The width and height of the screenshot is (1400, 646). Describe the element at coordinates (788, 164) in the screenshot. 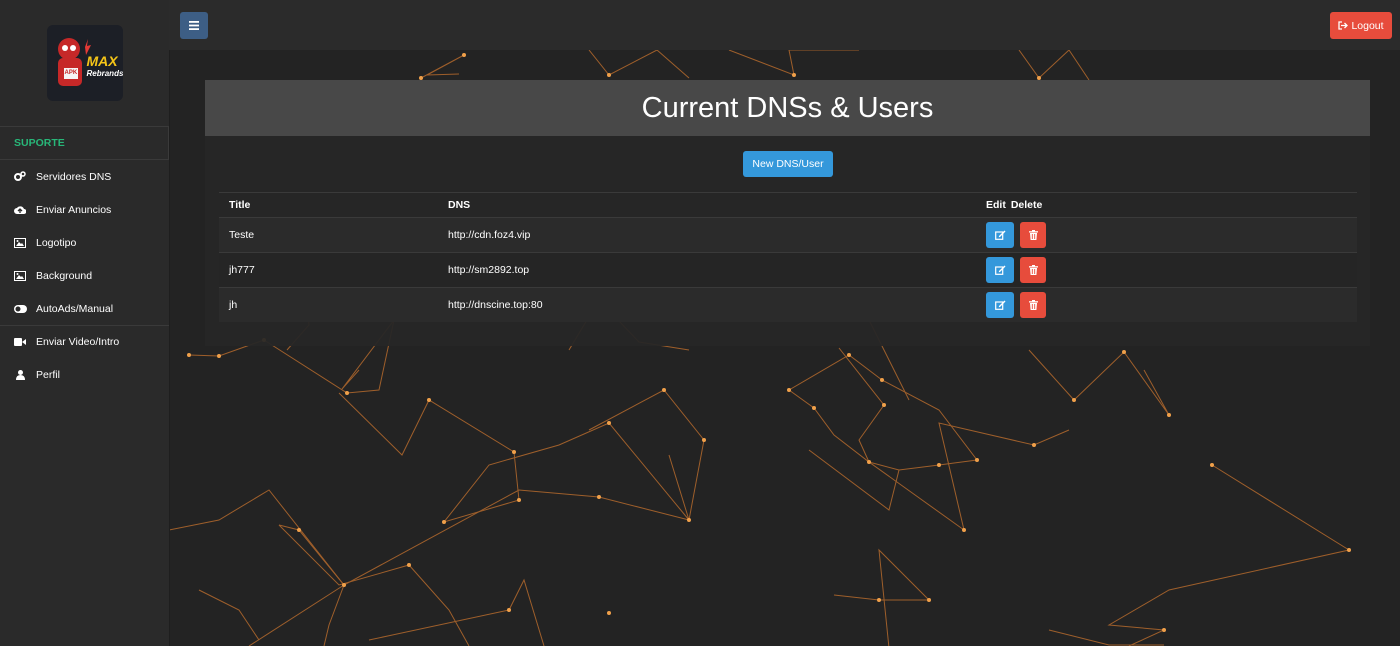

I see `new-dns-user-button: New DNS/User` at that location.